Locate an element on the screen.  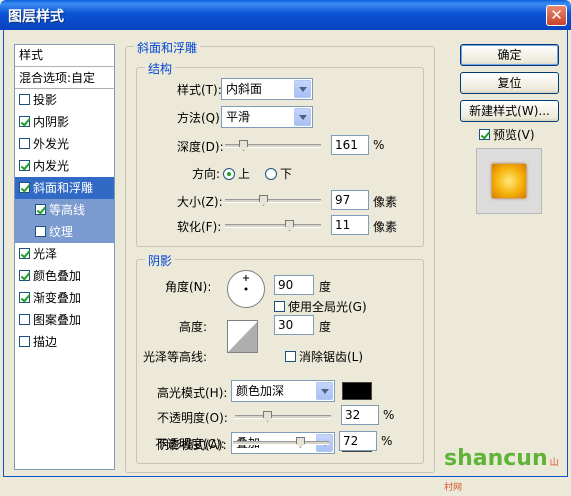
highlight-mode-select: 颜色加深 is located at coordinates (283, 391).